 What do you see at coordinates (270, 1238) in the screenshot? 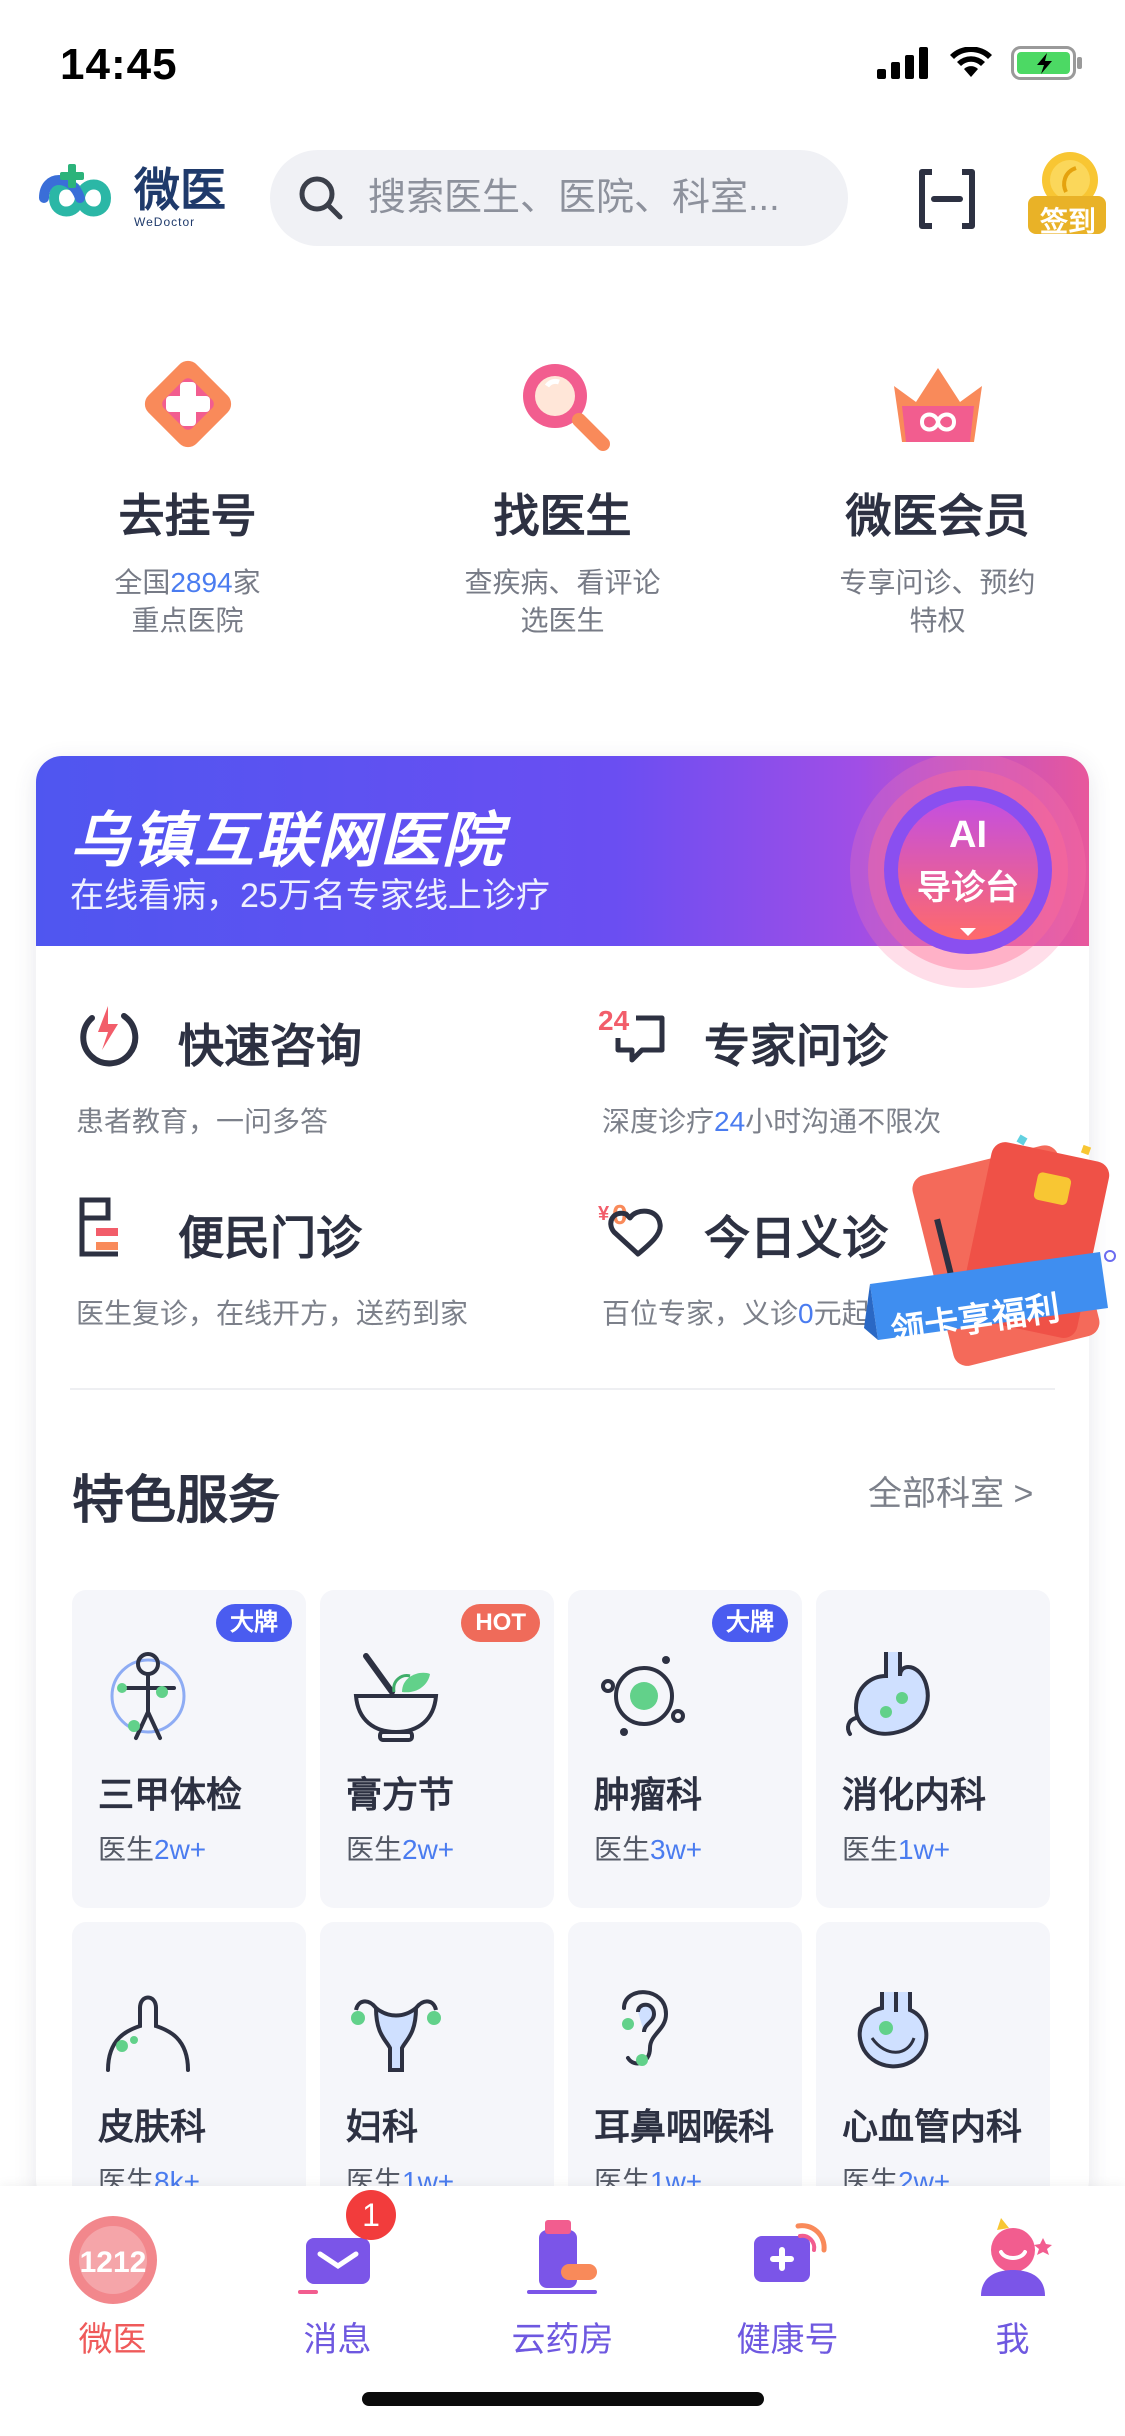
I see `quick-title: 便民门诊` at bounding box center [270, 1238].